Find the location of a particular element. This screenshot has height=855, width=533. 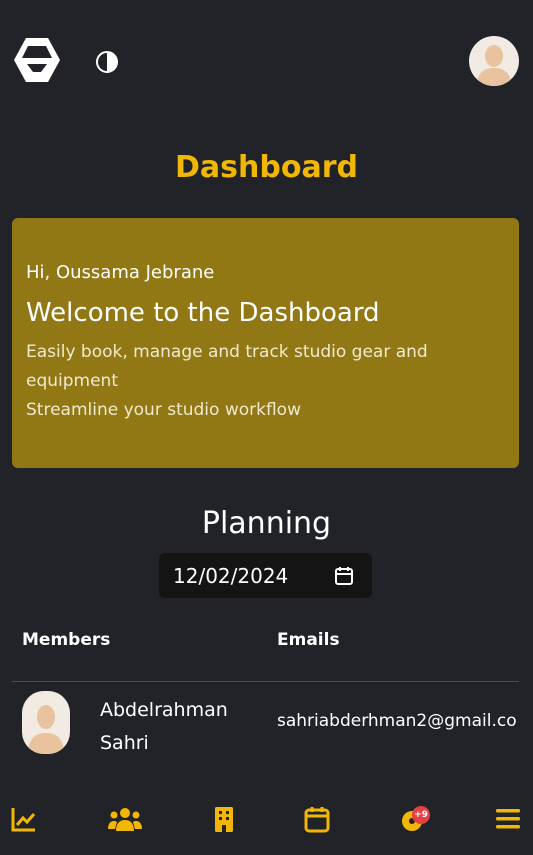

date-picker-input: 12/02/2024 is located at coordinates (265, 575).